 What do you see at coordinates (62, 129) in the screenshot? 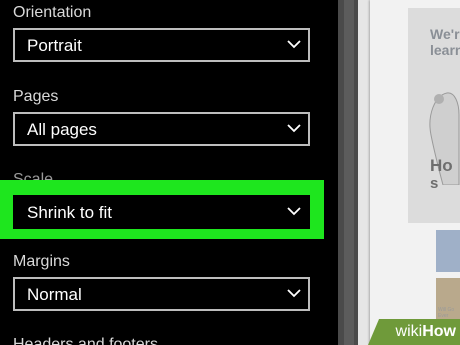
I see `pages-value: All pages` at bounding box center [62, 129].